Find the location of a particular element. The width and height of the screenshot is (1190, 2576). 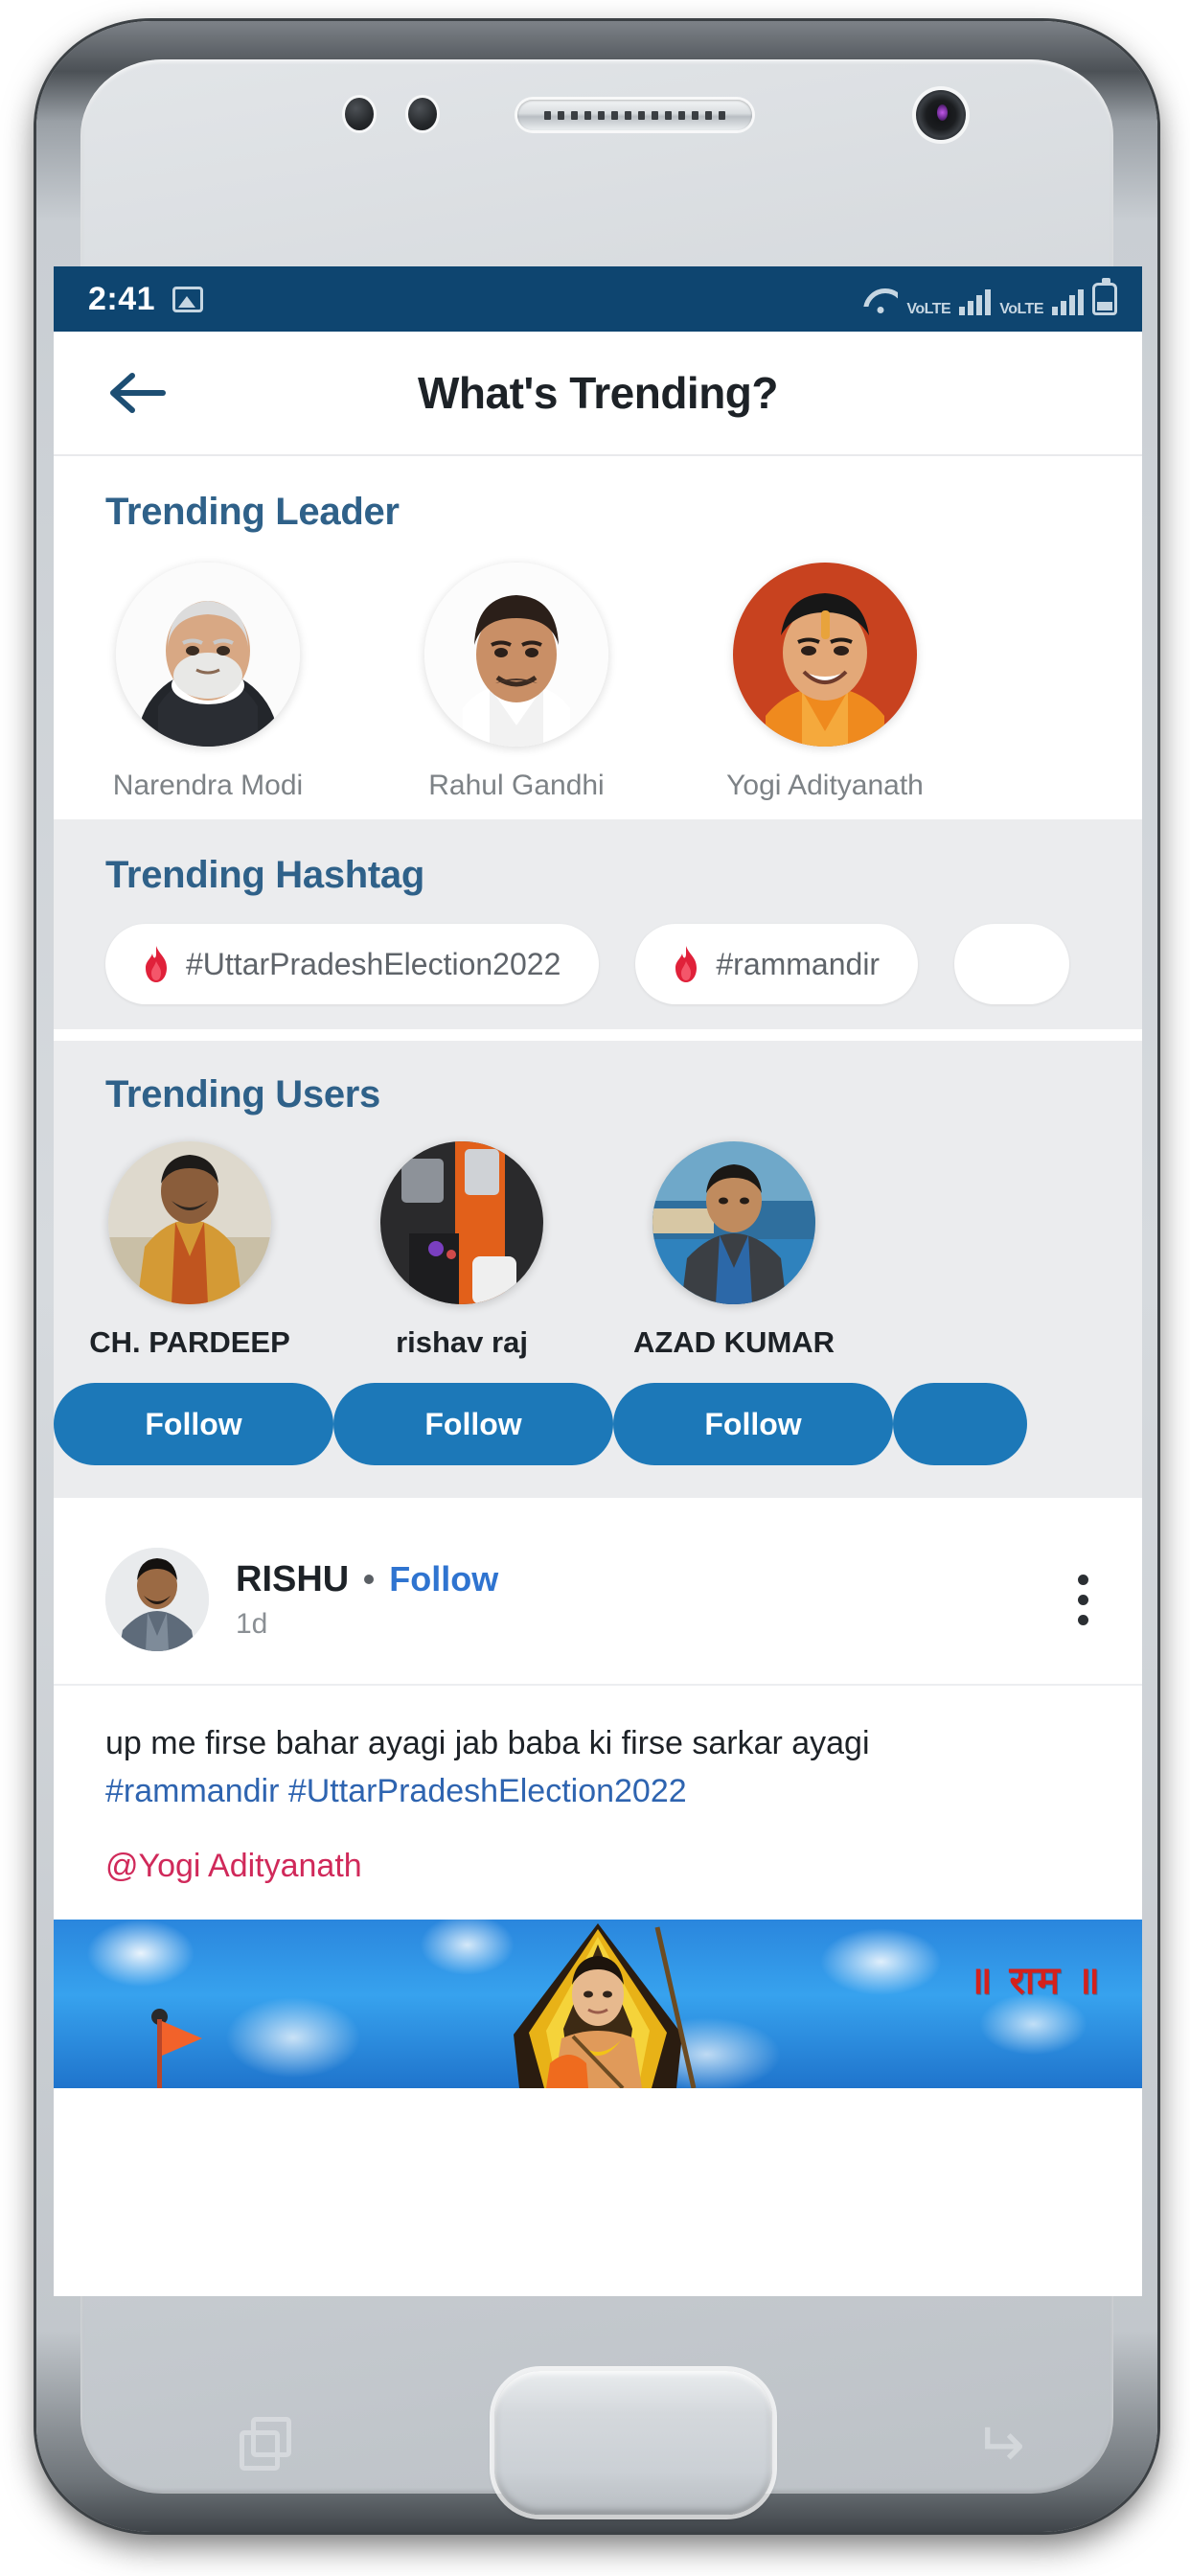

network-label-1: VoLTE is located at coordinates (929, 309).